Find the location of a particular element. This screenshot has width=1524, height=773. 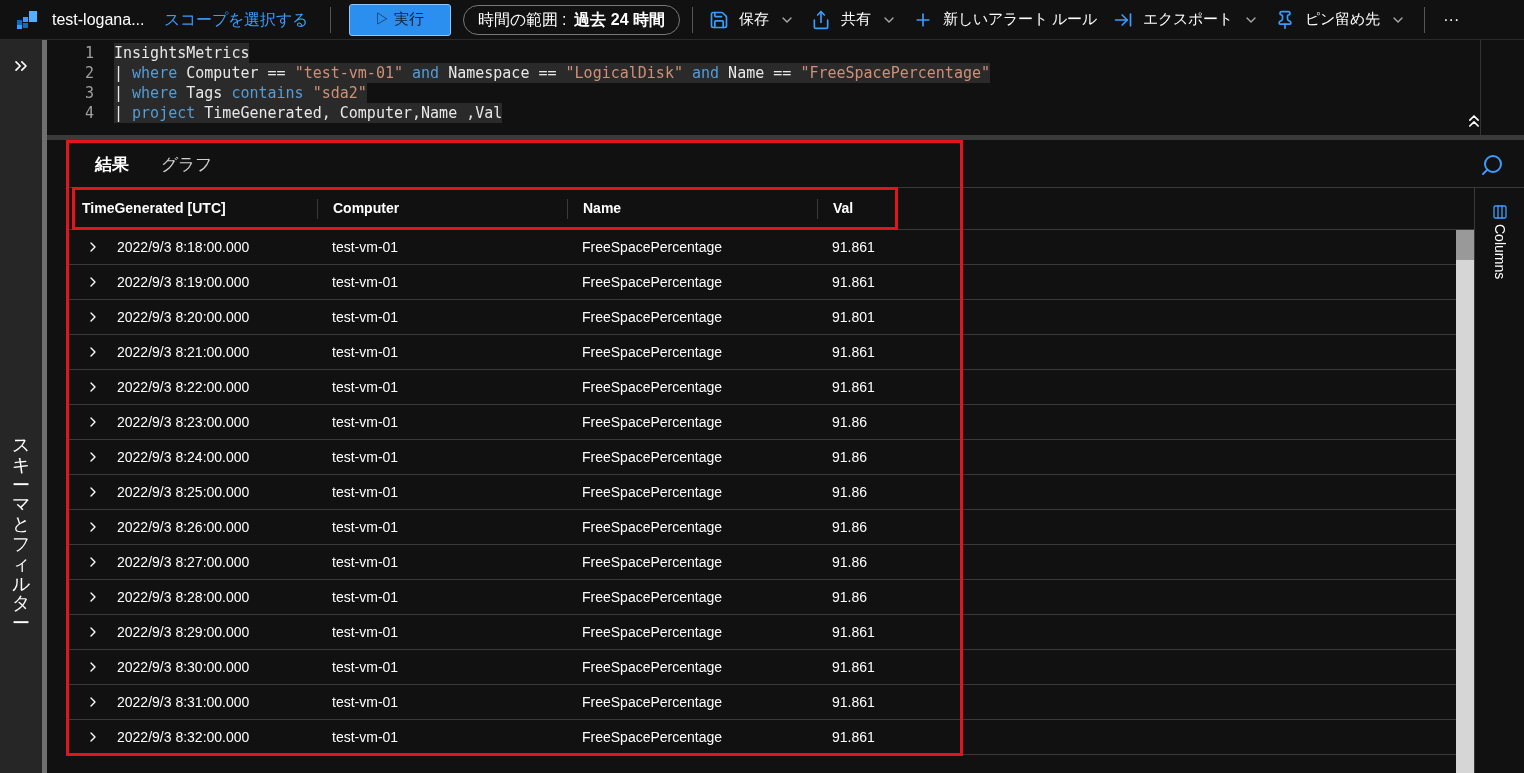

column-header: Computer is located at coordinates (366, 208).